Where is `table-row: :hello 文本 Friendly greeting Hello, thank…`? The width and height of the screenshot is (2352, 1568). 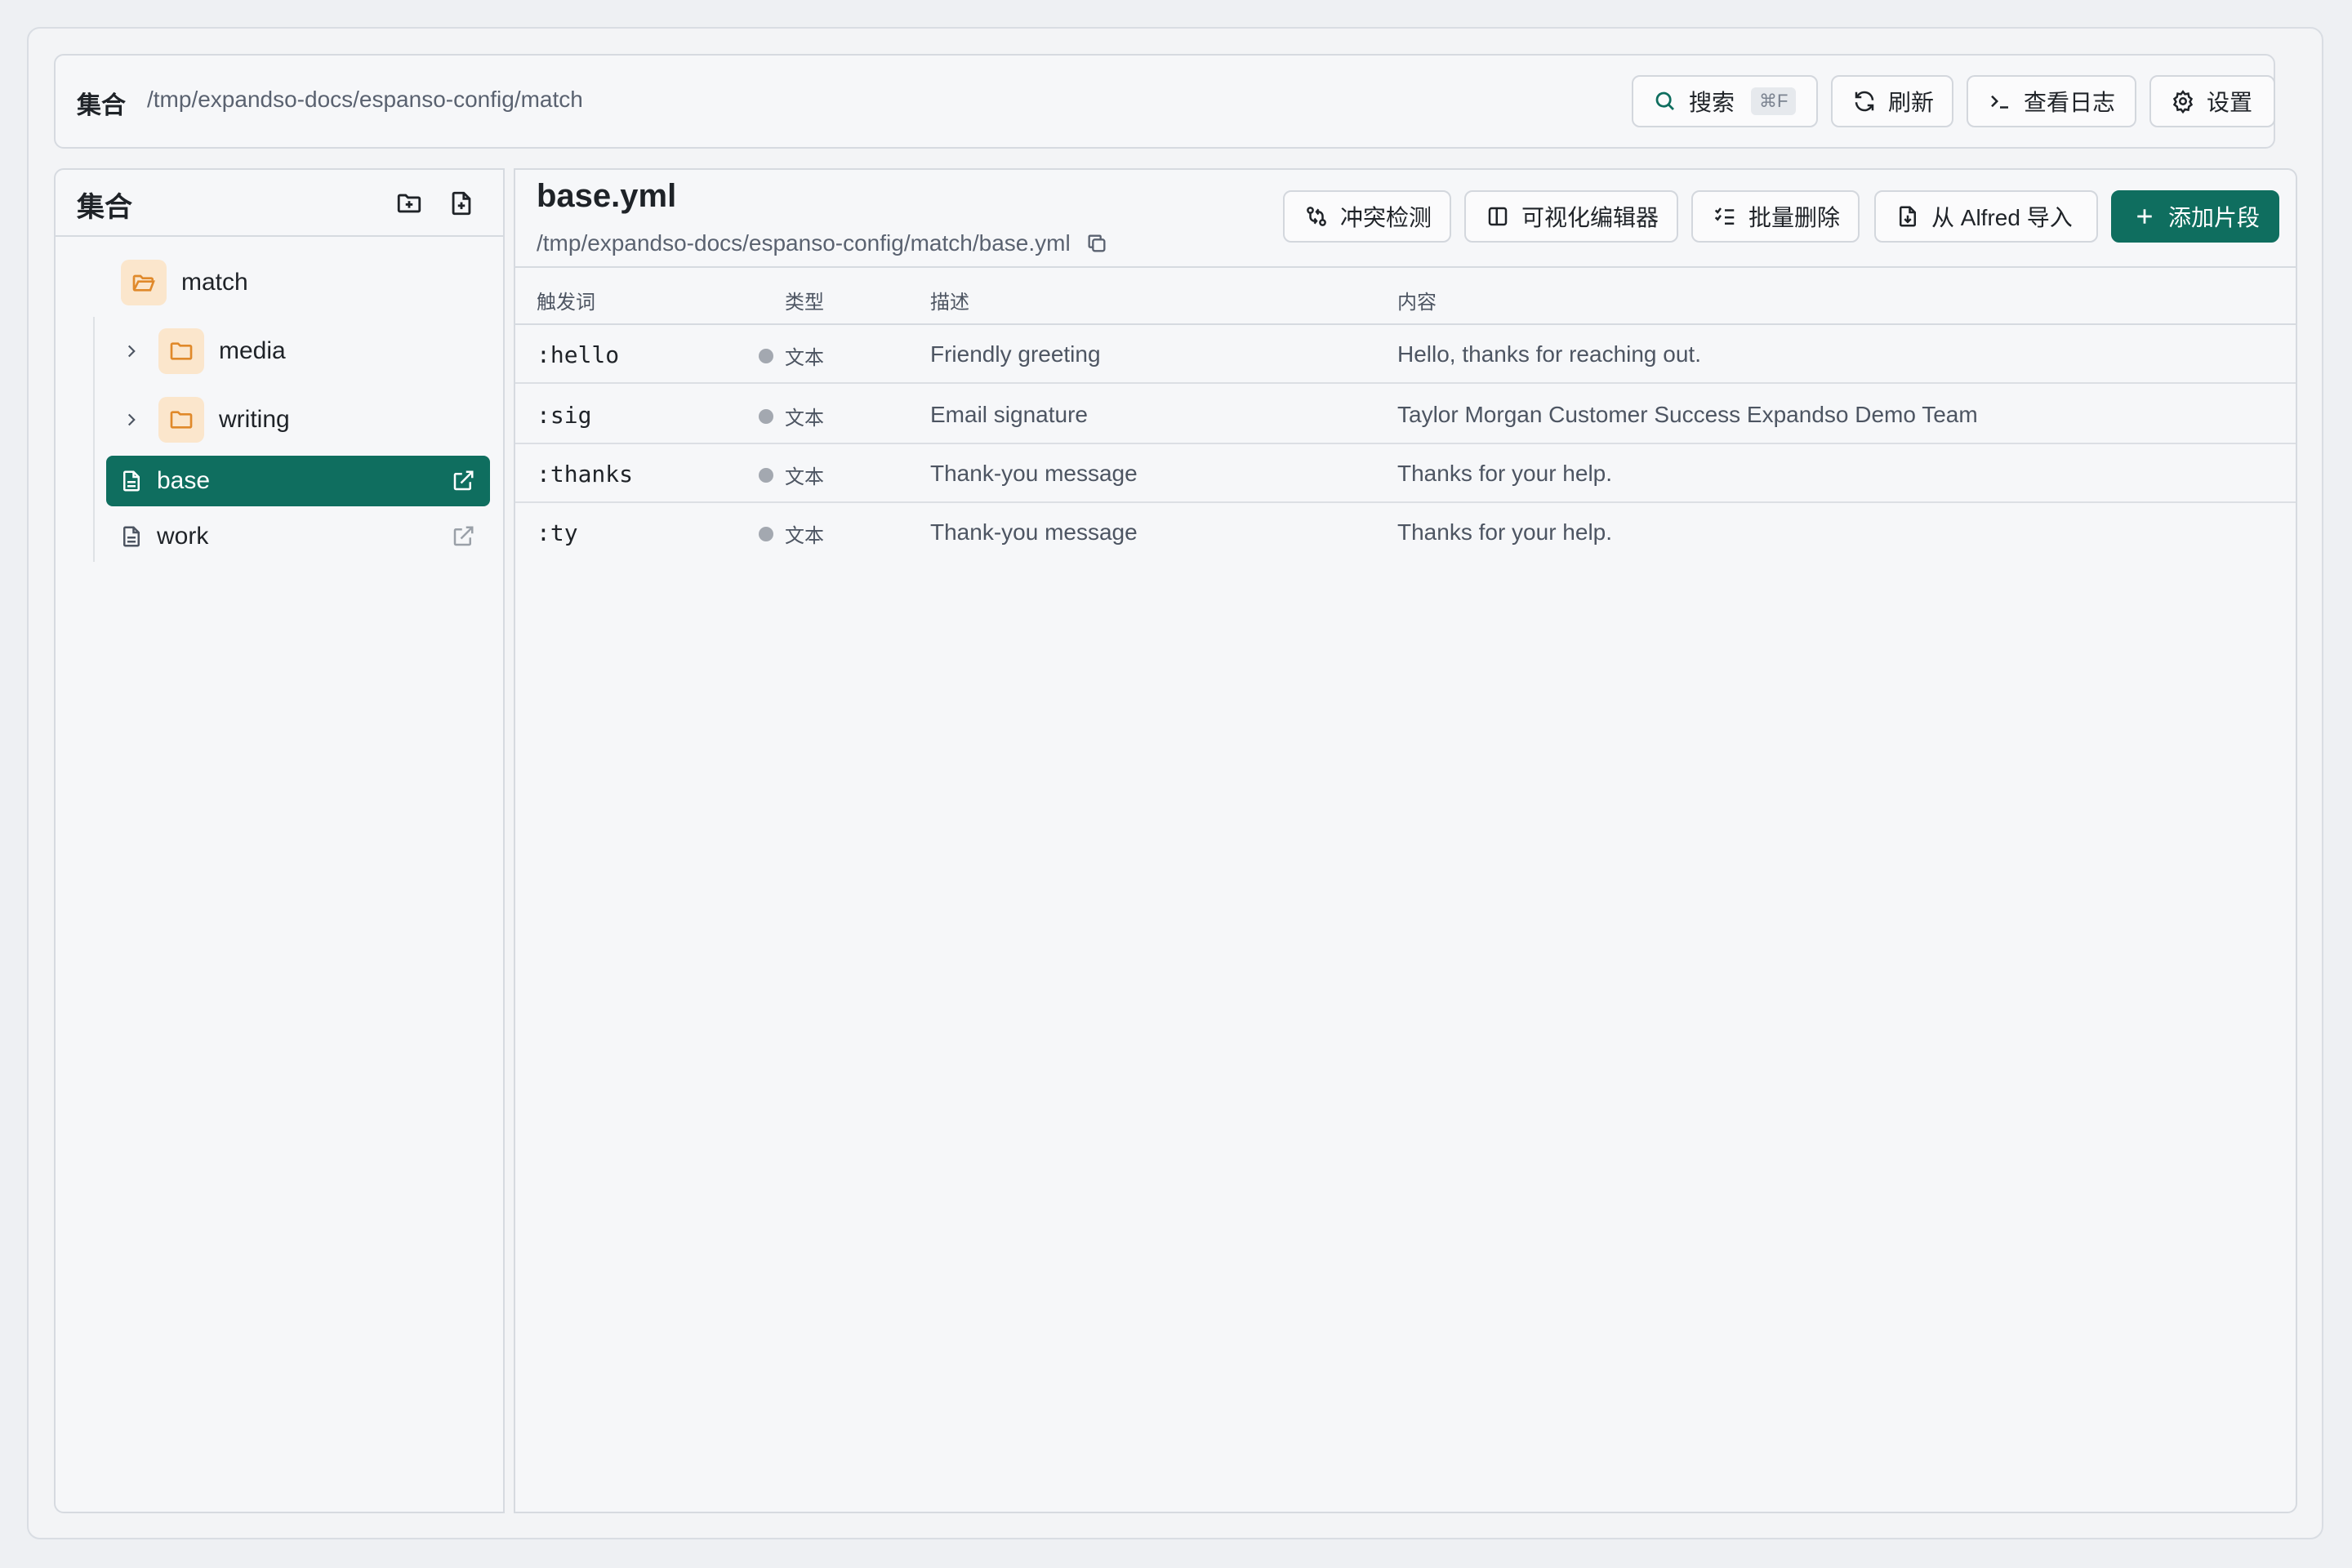 table-row: :hello 文本 Friendly greeting Hello, thank… is located at coordinates (1405, 354).